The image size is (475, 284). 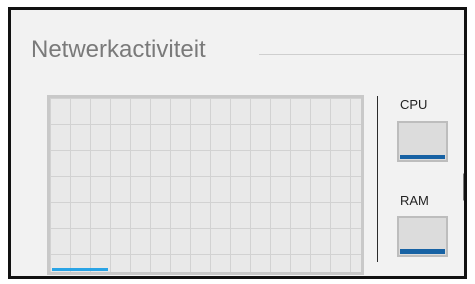 What do you see at coordinates (422, 236) in the screenshot?
I see `ram-meter` at bounding box center [422, 236].